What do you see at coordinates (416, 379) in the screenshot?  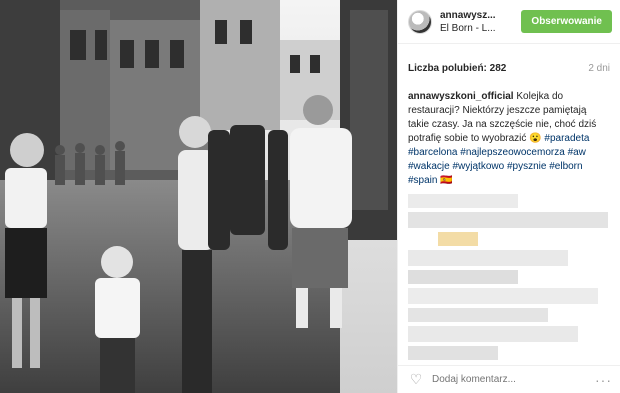 I see `heart-icon: ♡` at bounding box center [416, 379].